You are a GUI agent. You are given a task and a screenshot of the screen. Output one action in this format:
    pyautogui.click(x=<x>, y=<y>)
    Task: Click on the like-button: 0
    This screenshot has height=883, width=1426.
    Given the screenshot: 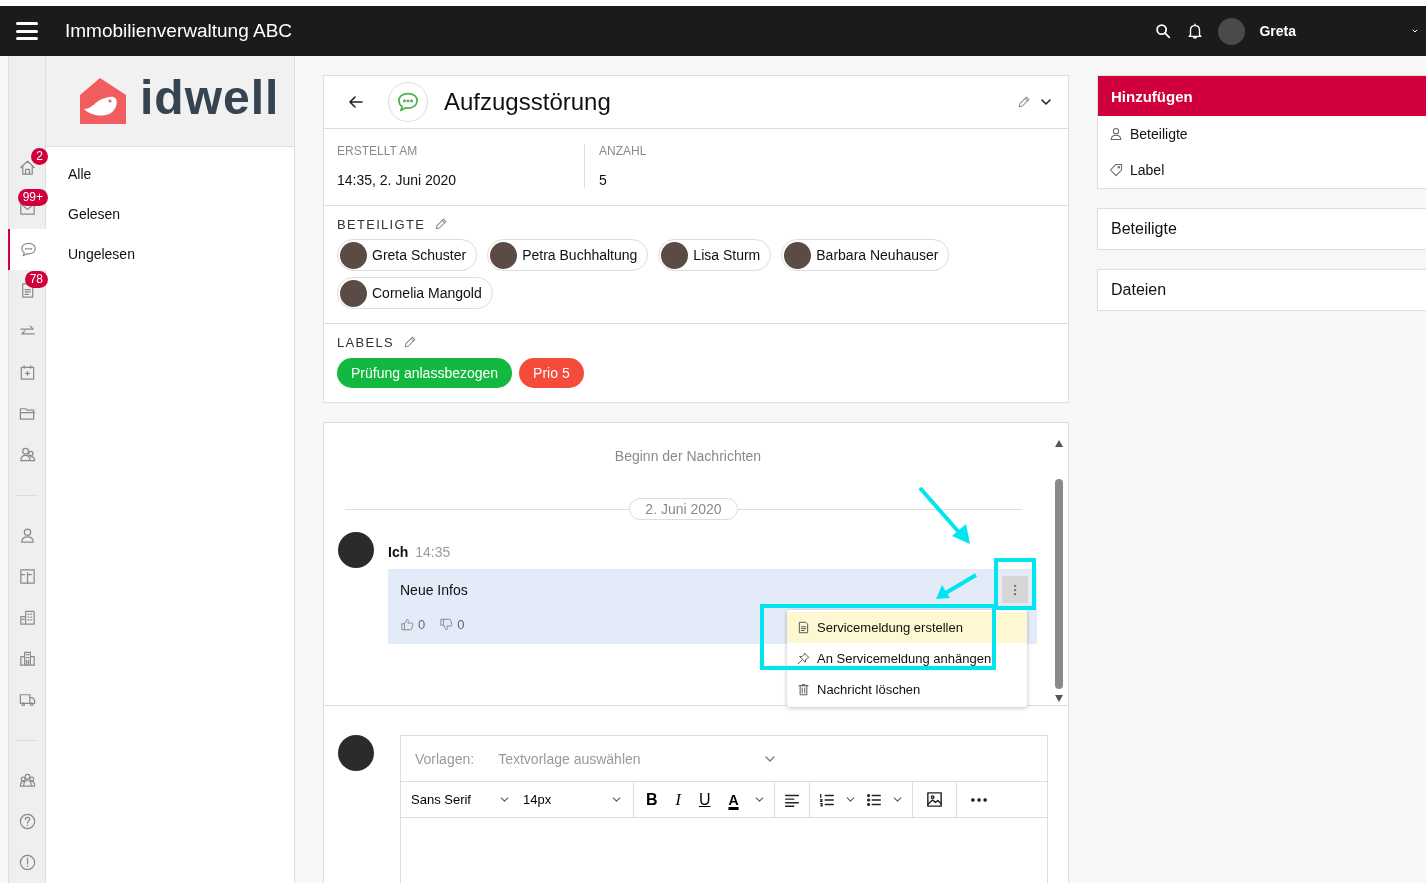 What is the action you would take?
    pyautogui.click(x=413, y=624)
    